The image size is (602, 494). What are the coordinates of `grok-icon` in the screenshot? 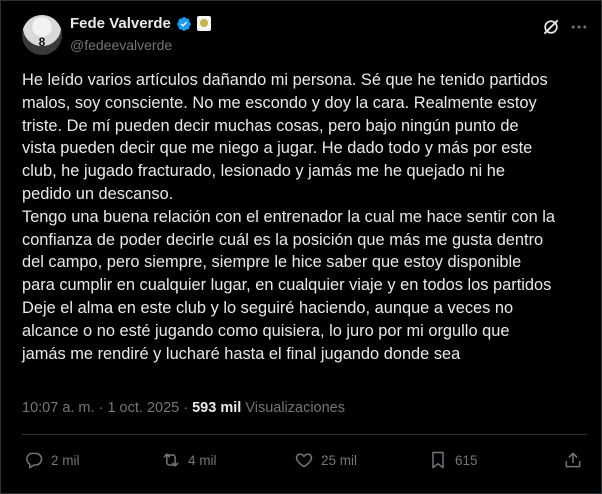 It's located at (551, 27).